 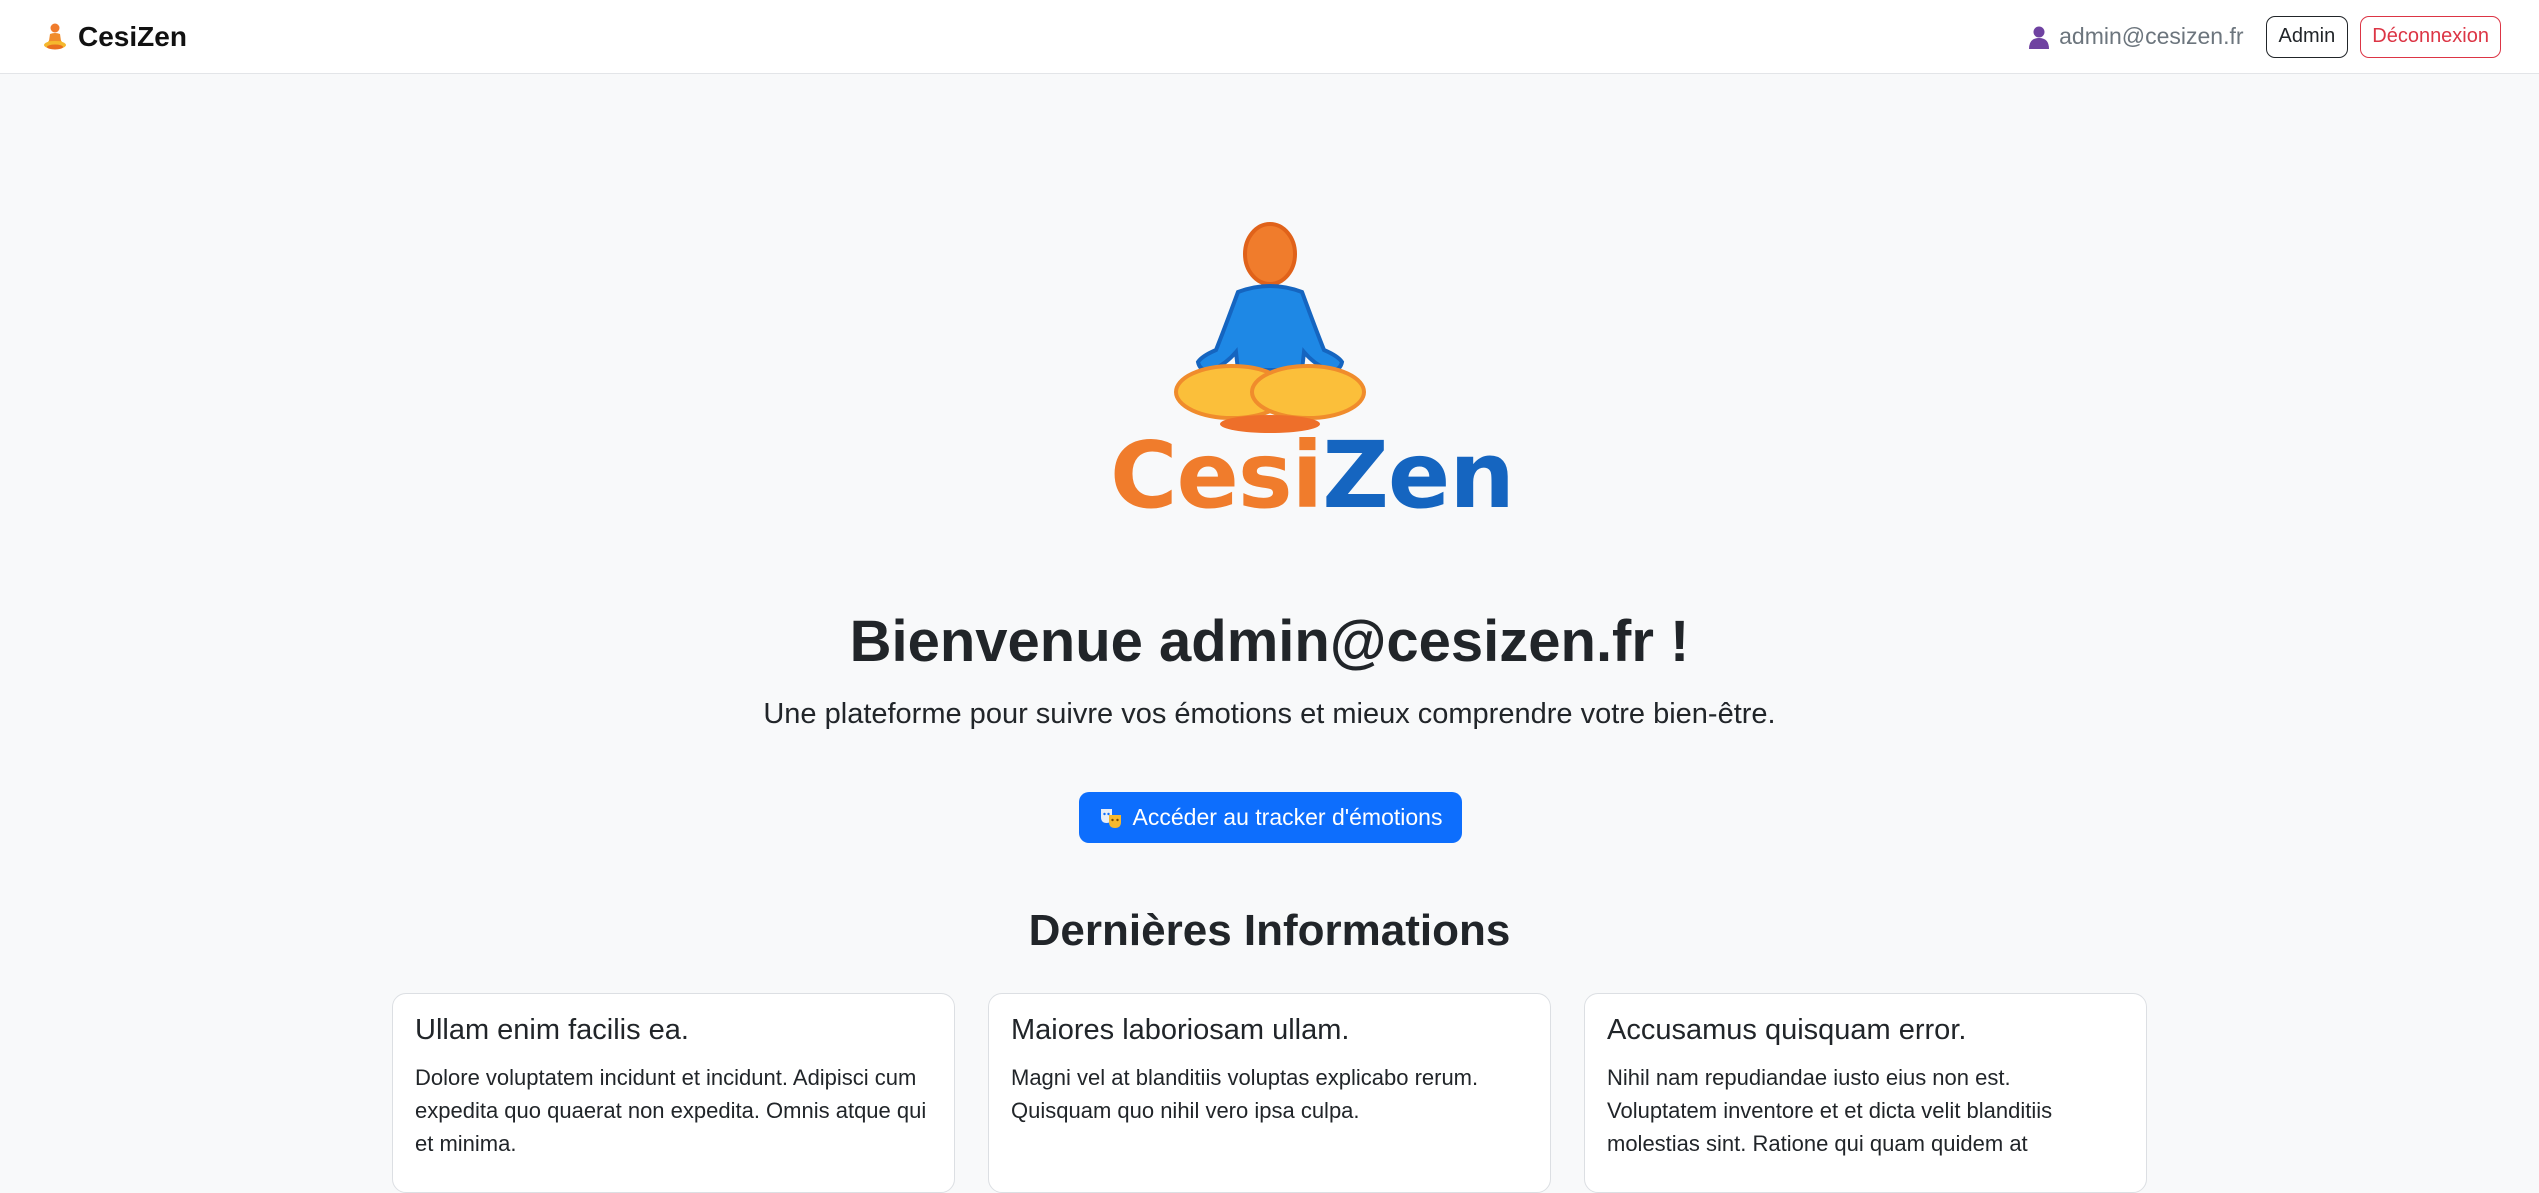 What do you see at coordinates (1270, 327) in the screenshot?
I see `meditating-figure-logo-icon` at bounding box center [1270, 327].